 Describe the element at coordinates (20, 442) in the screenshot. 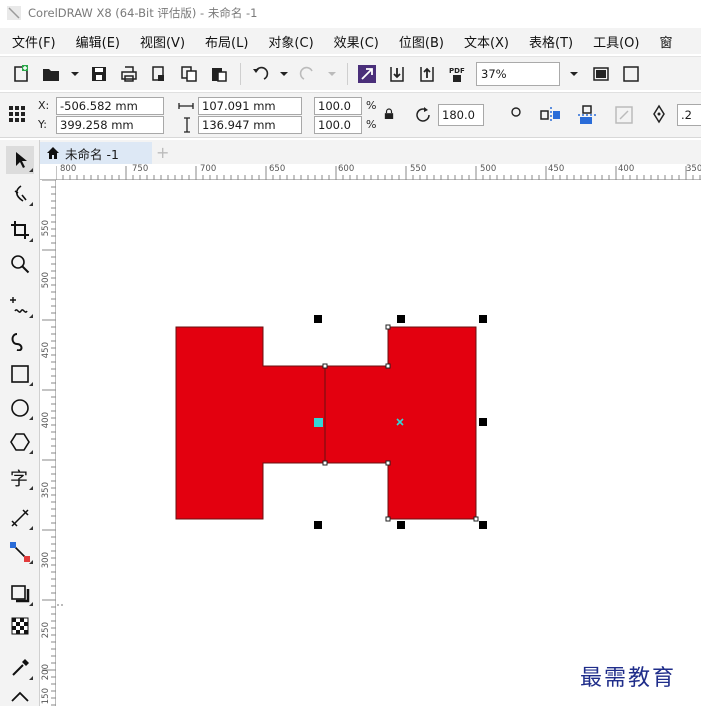

I see `polygon-tool` at that location.